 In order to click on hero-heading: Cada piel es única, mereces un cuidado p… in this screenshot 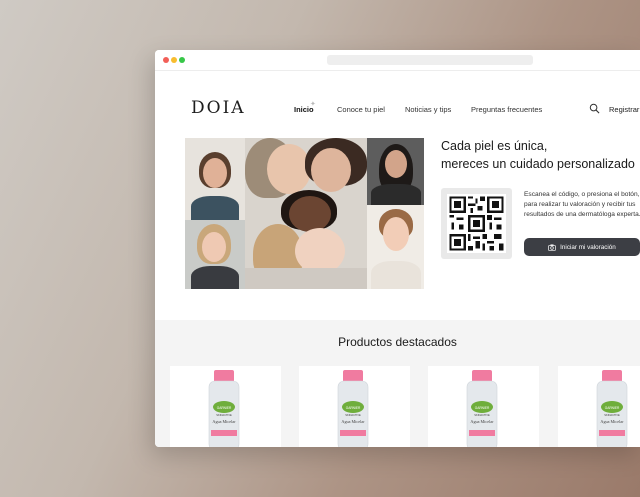, I will do `click(538, 155)`.